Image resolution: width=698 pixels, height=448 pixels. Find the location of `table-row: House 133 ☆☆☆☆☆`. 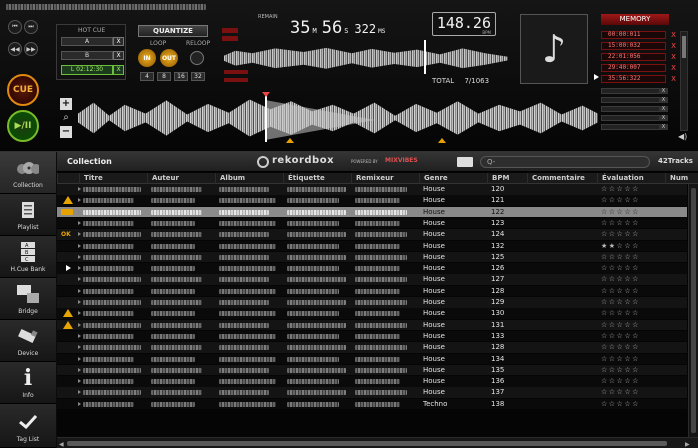

table-row: House 133 ☆☆☆☆☆ is located at coordinates (372, 336).